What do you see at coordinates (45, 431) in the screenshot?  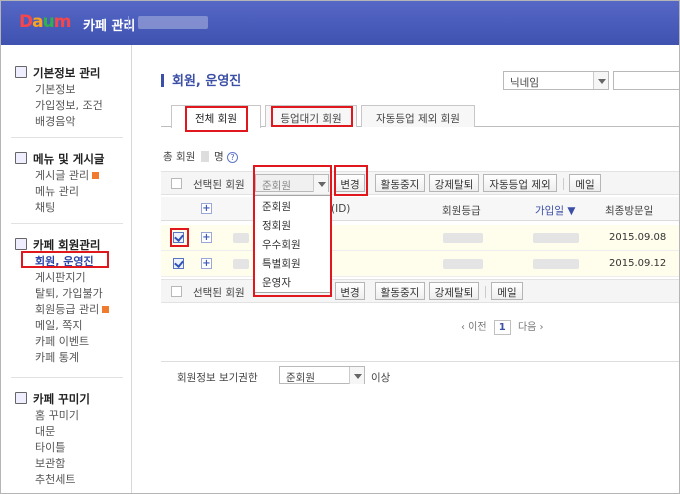 I see `sidebar-item-gate: 대문` at bounding box center [45, 431].